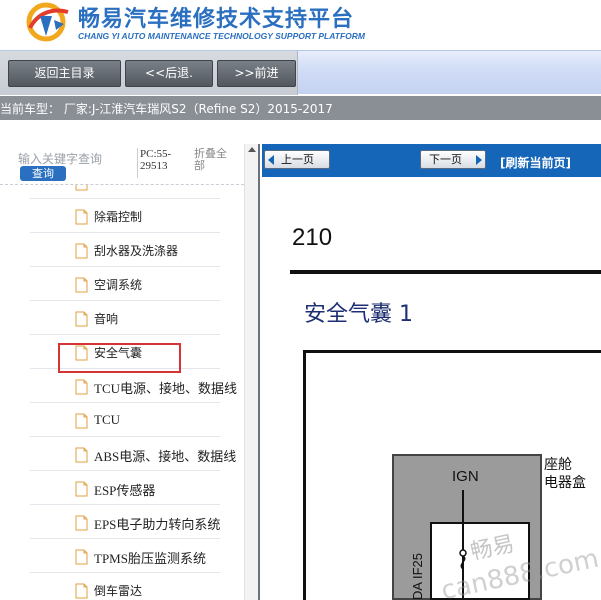 This screenshot has height=600, width=601. I want to click on page-number: 210, so click(312, 237).